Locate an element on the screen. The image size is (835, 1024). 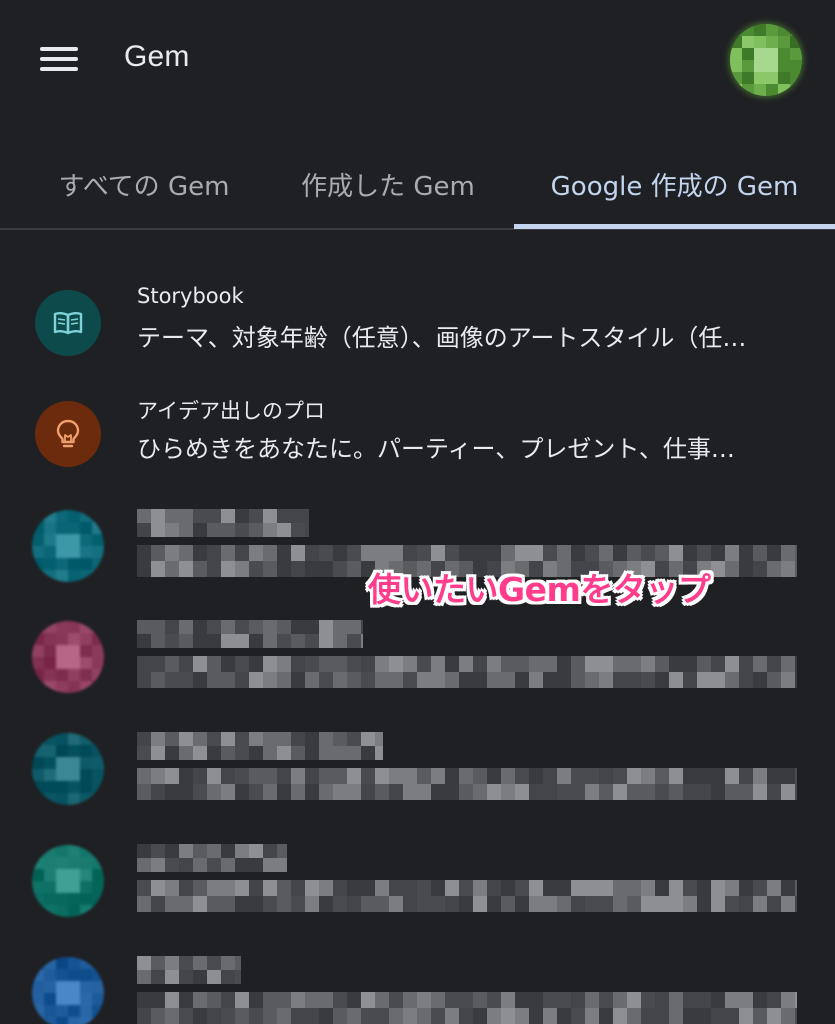
tab-all-gems: すべての Gem is located at coordinates (144, 184).